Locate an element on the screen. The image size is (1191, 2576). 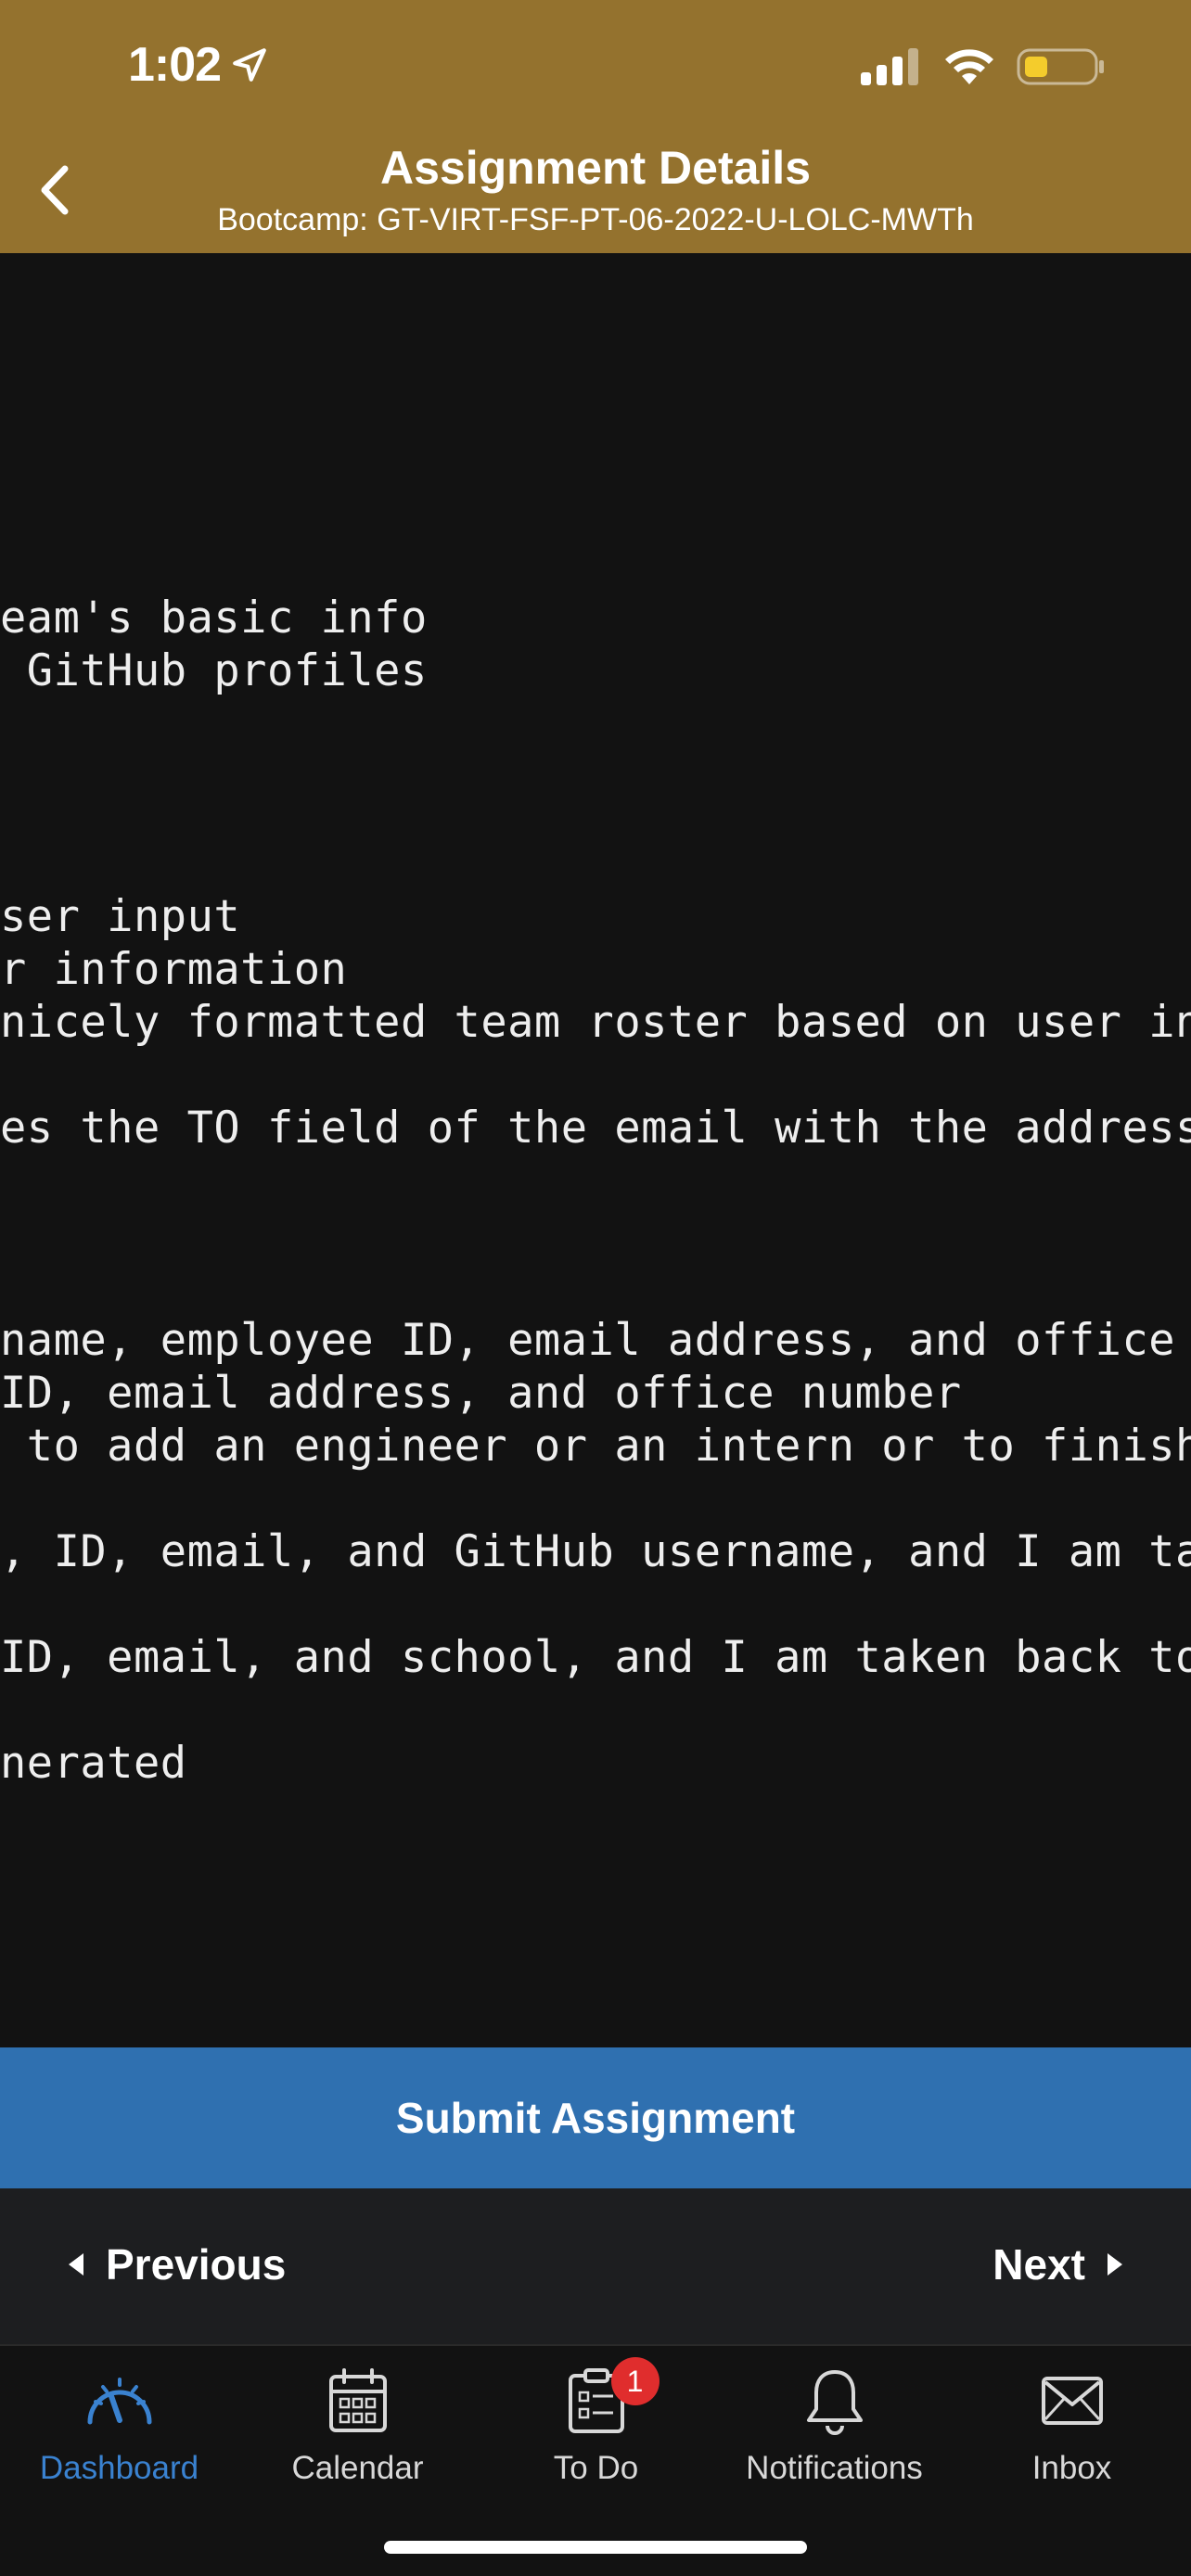
tab-label: Dashboard is located at coordinates (119, 2468).